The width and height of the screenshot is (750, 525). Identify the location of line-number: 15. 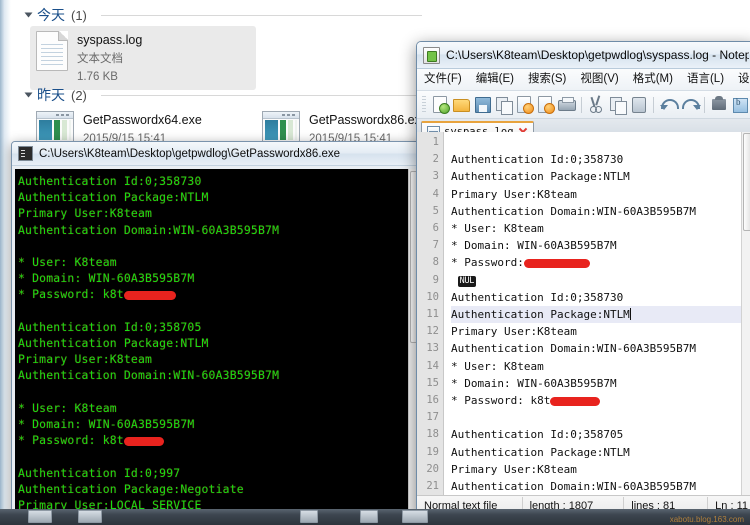
(432, 382).